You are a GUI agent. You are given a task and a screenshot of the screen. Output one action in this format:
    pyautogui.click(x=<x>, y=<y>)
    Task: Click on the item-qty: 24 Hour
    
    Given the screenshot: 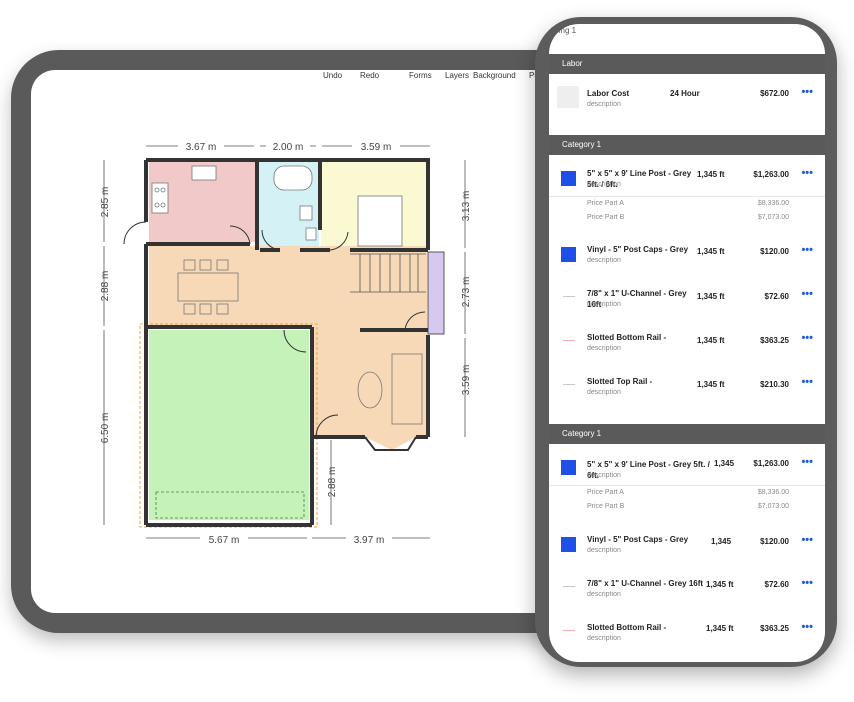 What is the action you would take?
    pyautogui.click(x=685, y=93)
    